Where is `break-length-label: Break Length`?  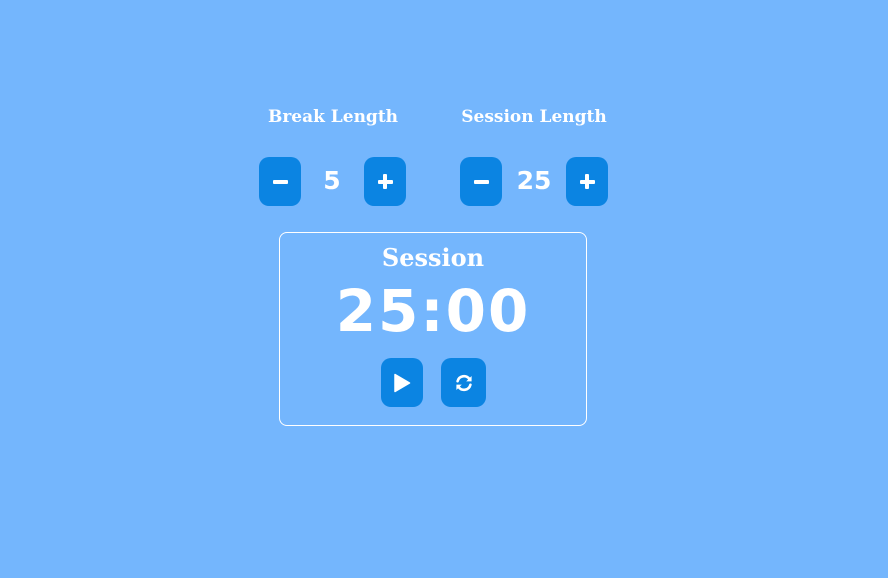 break-length-label: Break Length is located at coordinates (333, 117).